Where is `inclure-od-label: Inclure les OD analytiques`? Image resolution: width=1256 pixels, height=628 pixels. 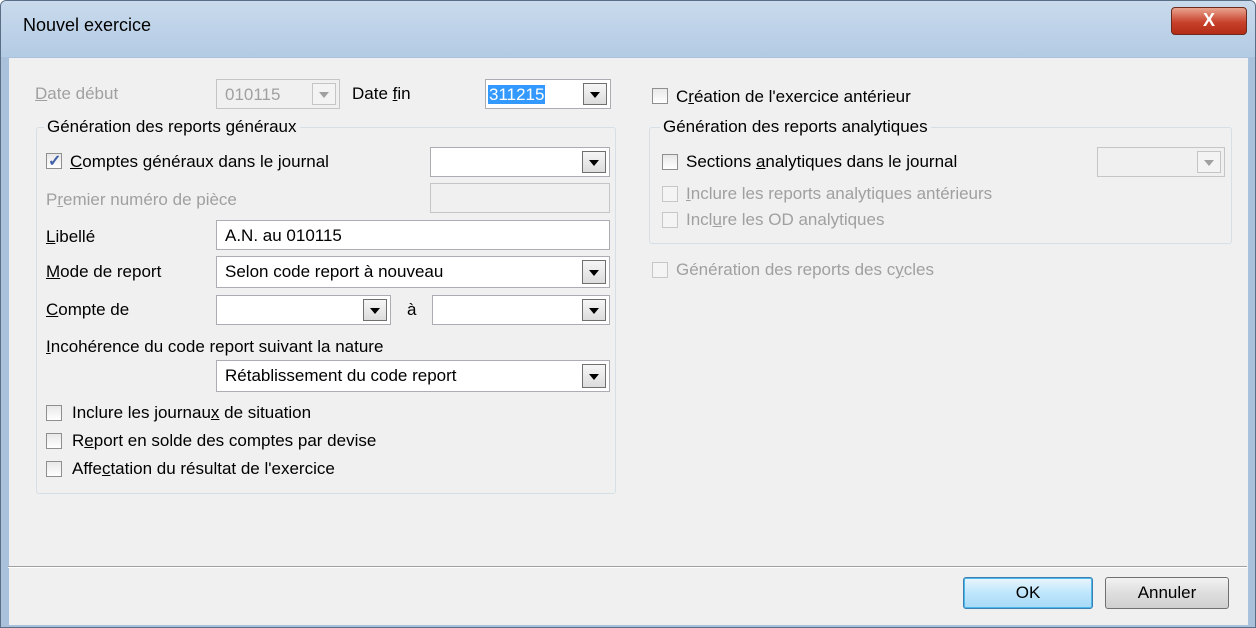 inclure-od-label: Inclure les OD analytiques is located at coordinates (785, 219).